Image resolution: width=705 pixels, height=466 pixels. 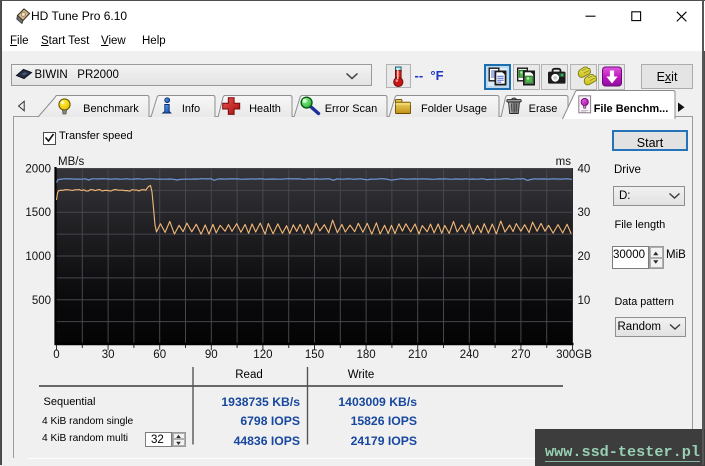 What do you see at coordinates (38, 257) in the screenshot?
I see `svg-text: 1000` at bounding box center [38, 257].